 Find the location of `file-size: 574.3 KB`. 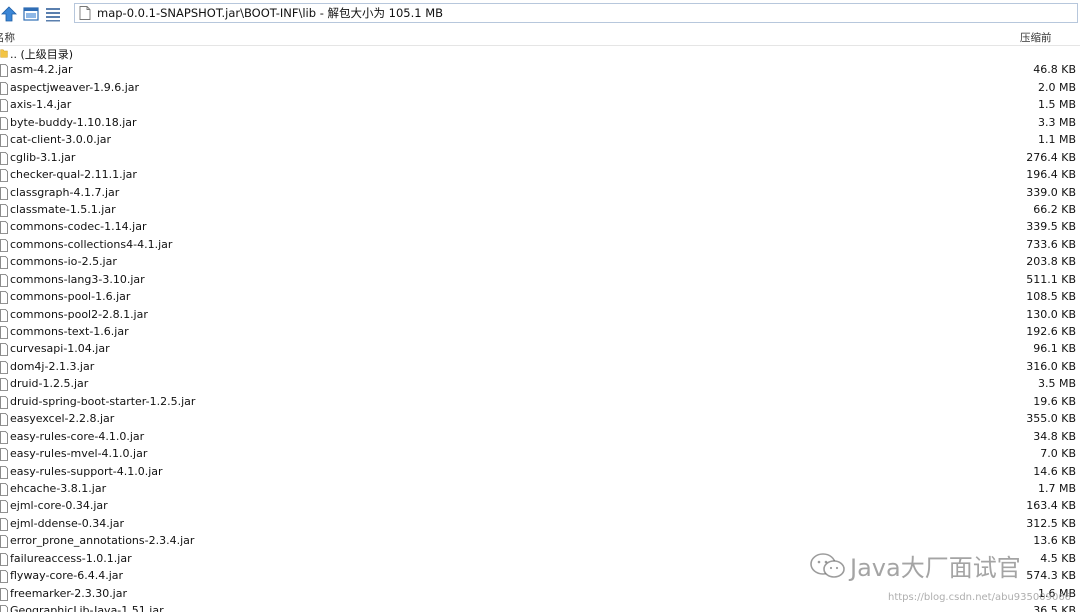

file-size: 574.3 KB is located at coordinates (1051, 576).